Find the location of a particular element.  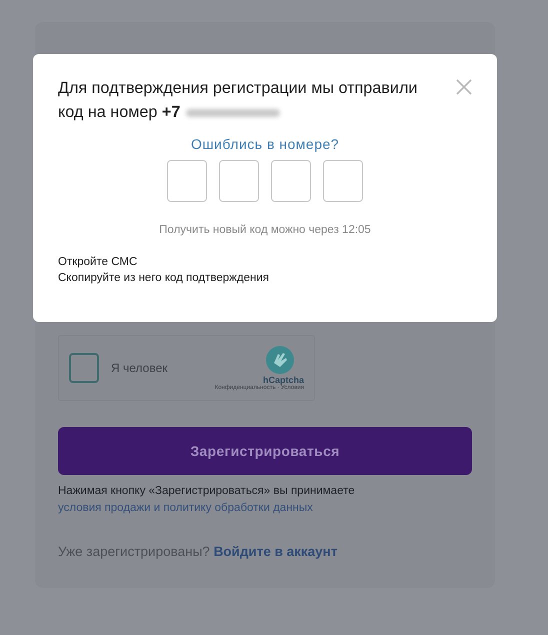

instruction-text: Откройте СМС is located at coordinates (98, 262).